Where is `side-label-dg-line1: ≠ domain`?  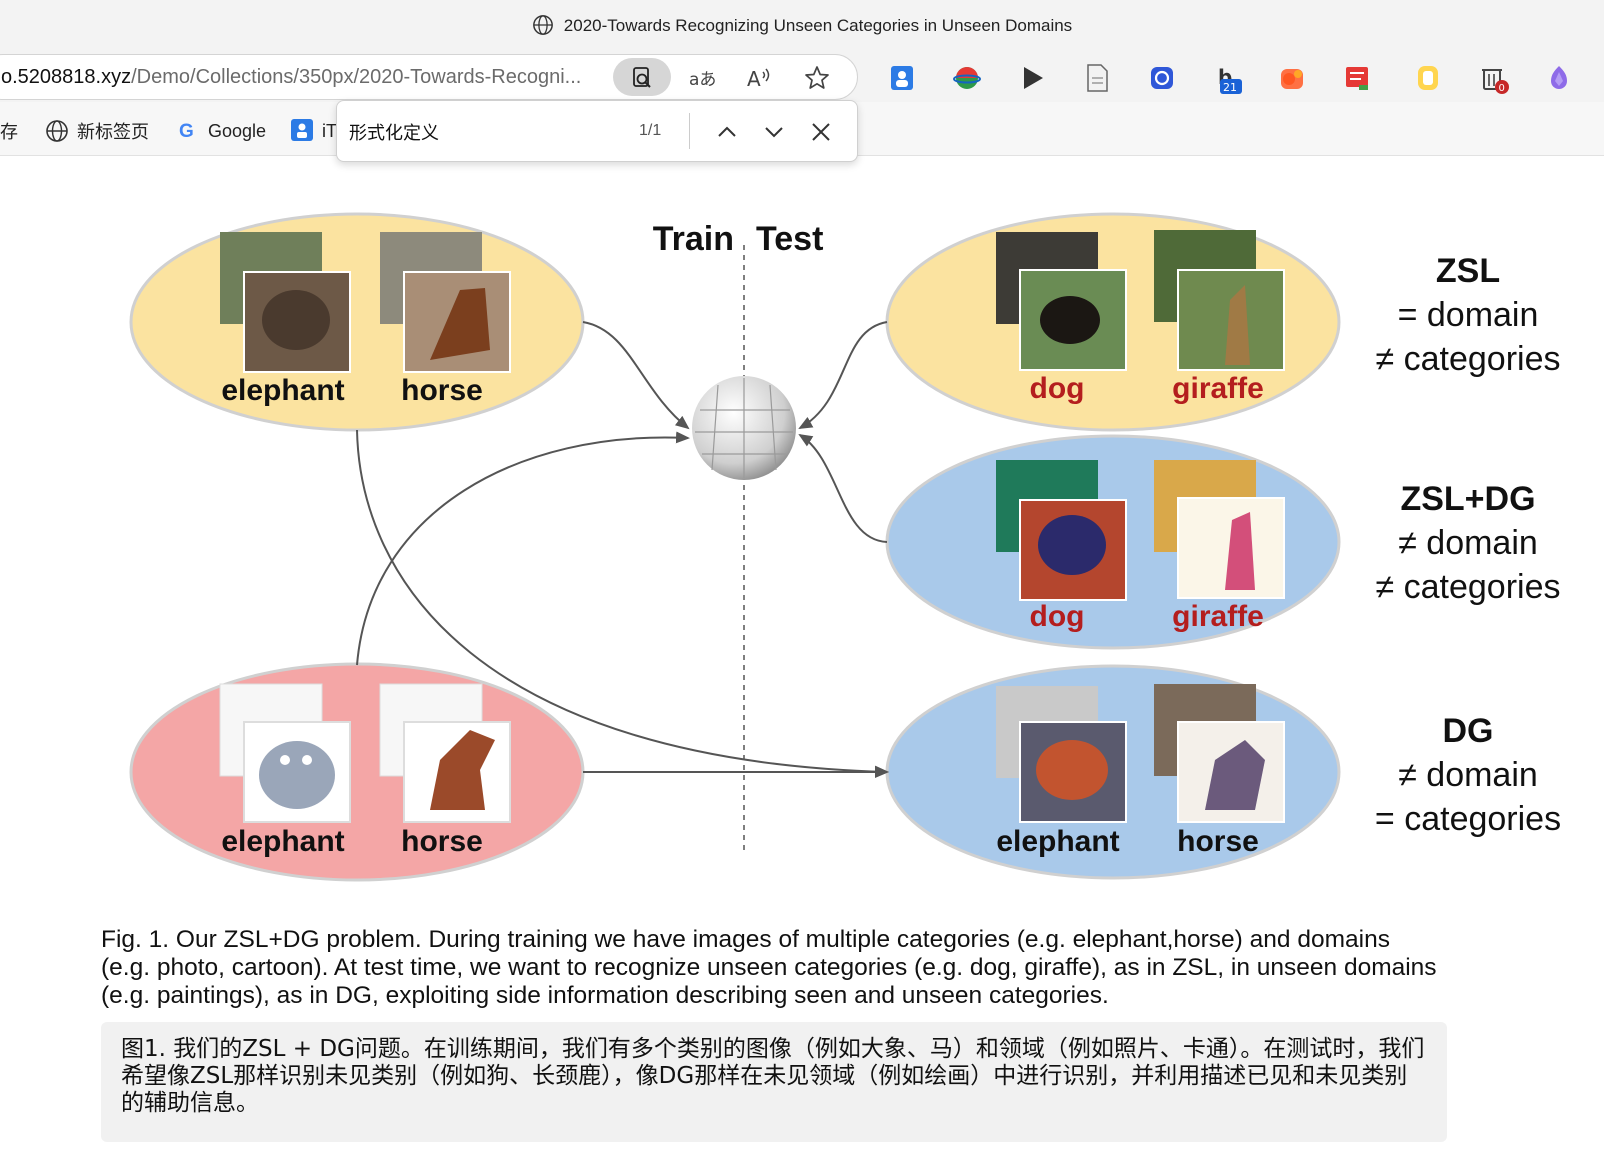
side-label-dg-line1: ≠ domain is located at coordinates (1468, 775).